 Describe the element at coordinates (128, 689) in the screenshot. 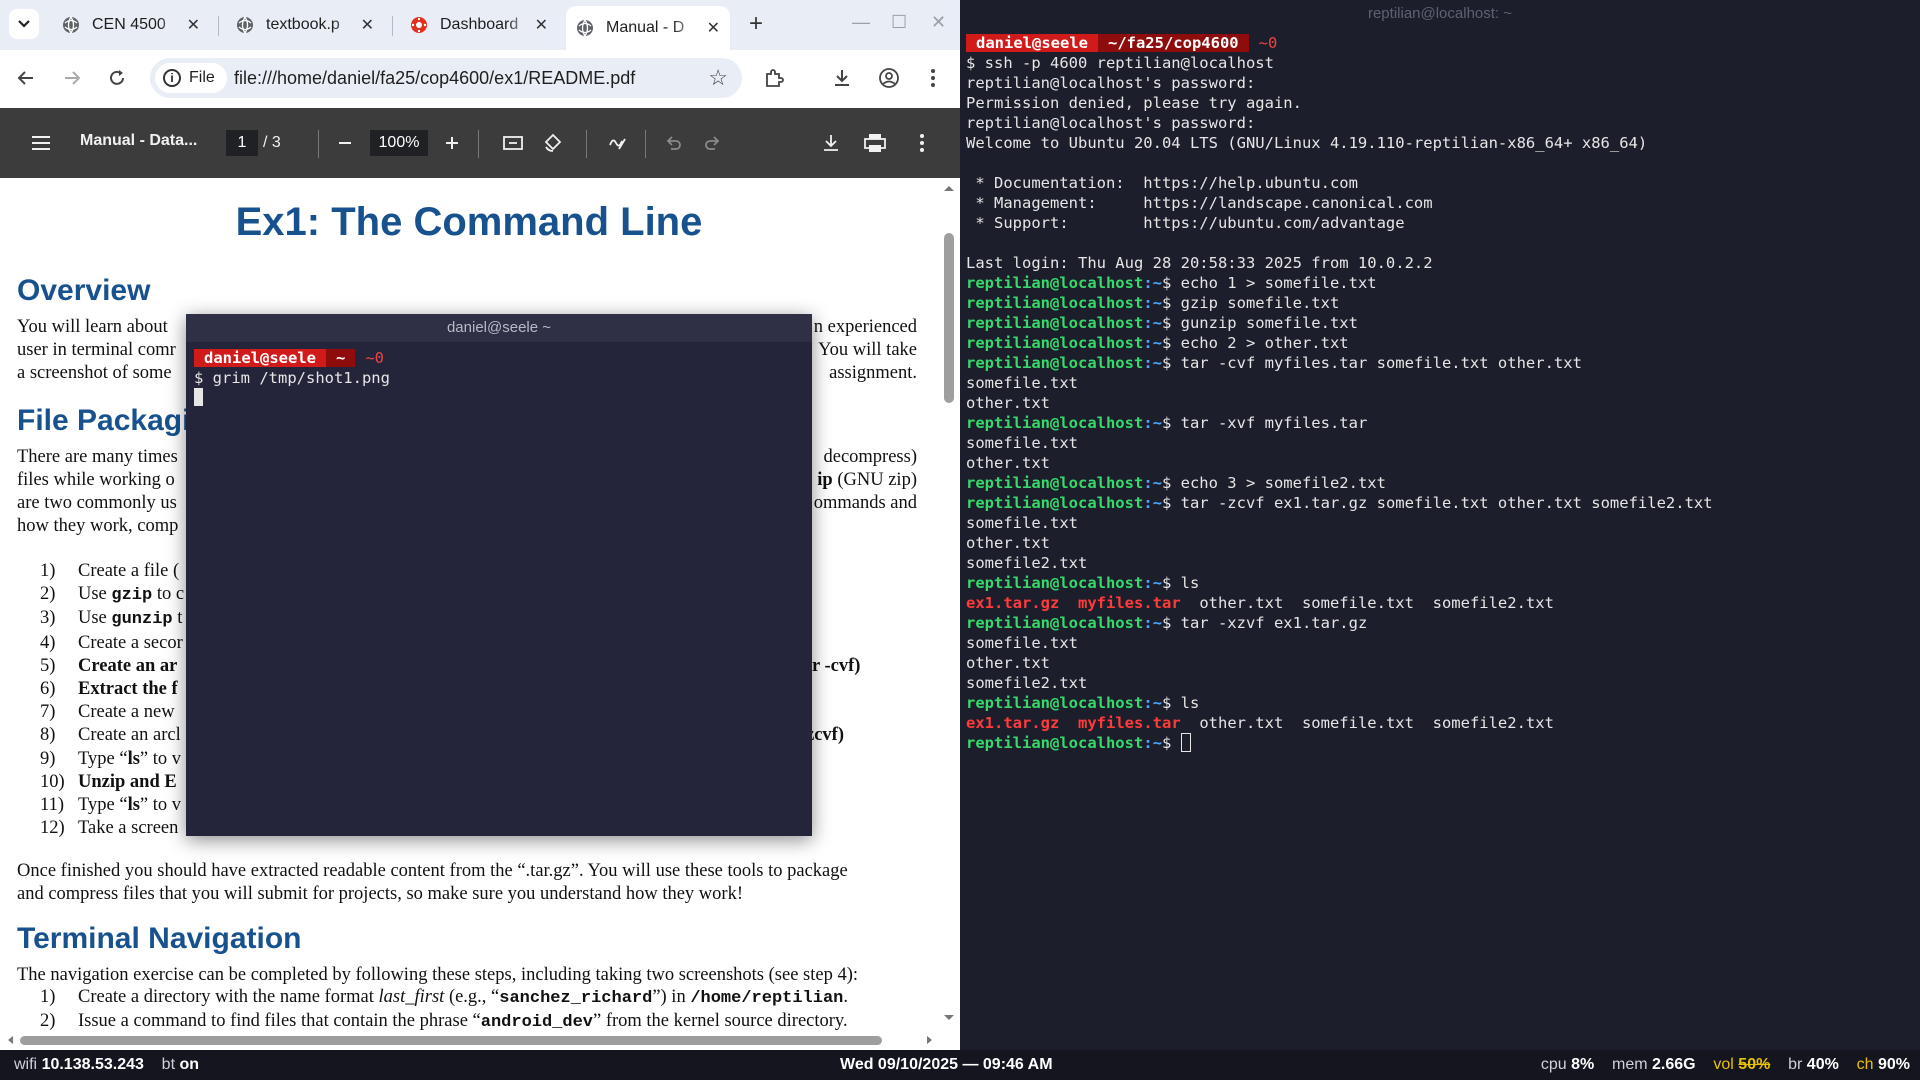

I see `step-text: Extract the f` at that location.